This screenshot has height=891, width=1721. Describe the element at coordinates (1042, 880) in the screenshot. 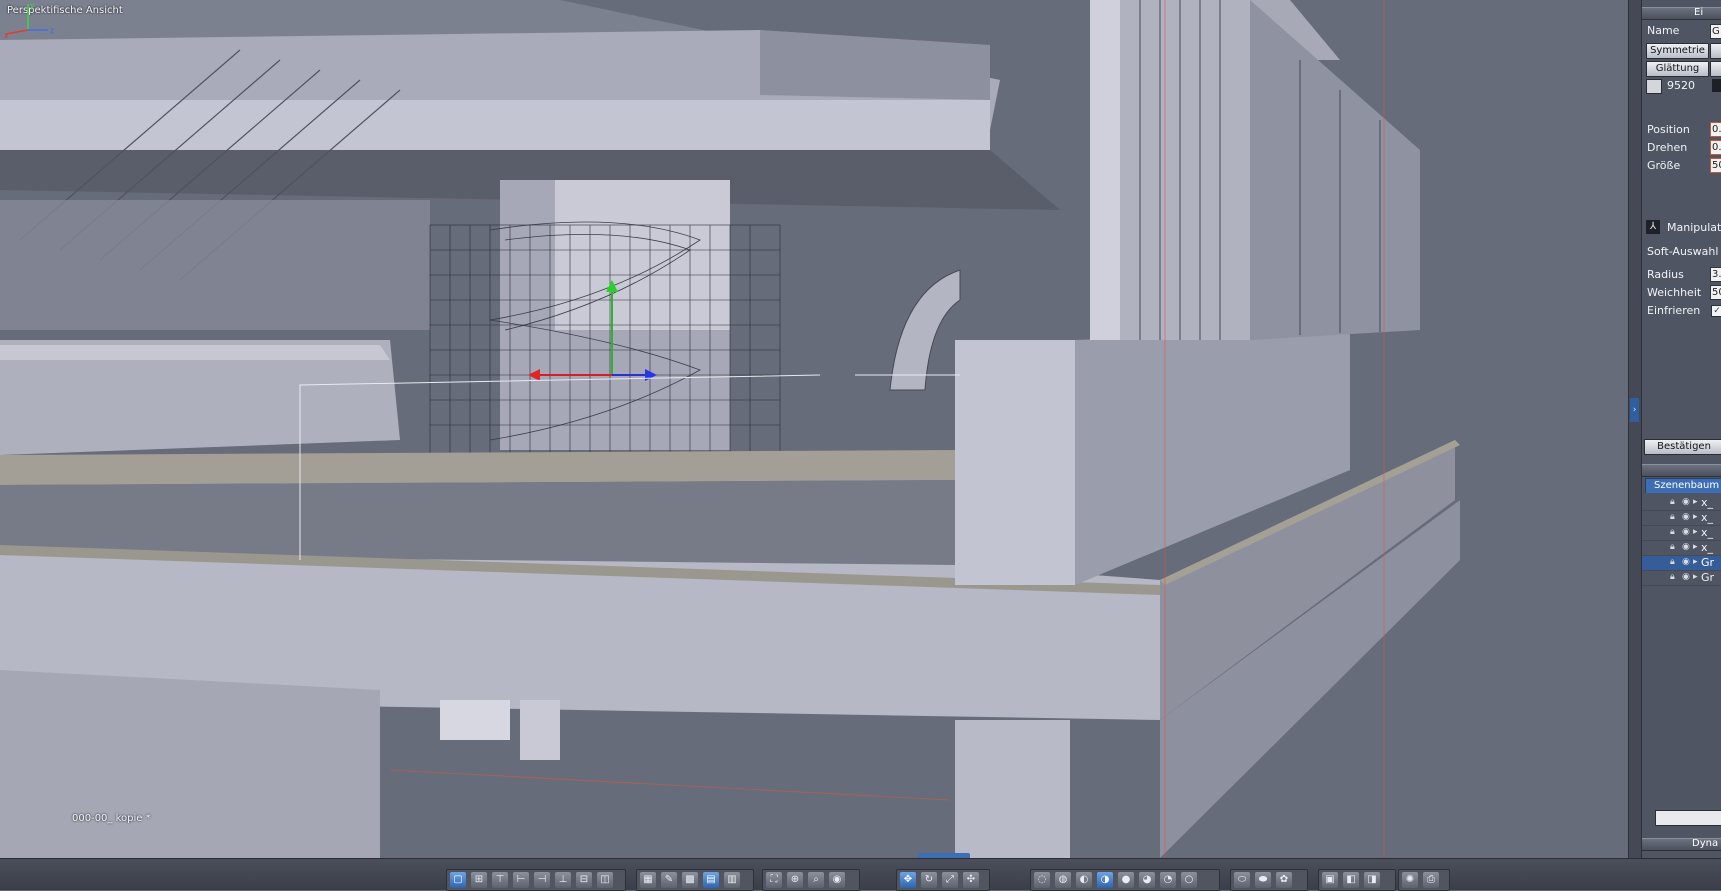

I see `wireframe-sphere-icon: ◌` at that location.